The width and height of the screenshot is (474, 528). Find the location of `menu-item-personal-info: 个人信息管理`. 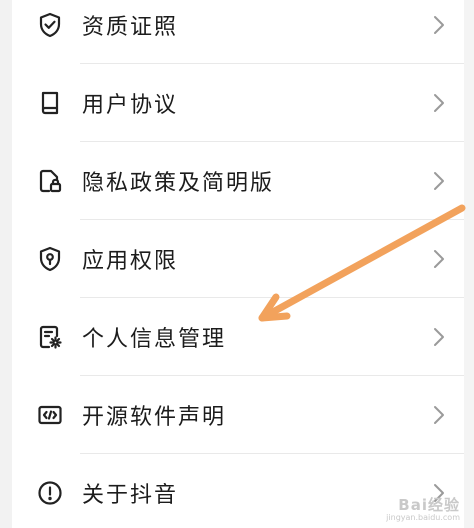

menu-item-personal-info: 个人信息管理 is located at coordinates (238, 336).